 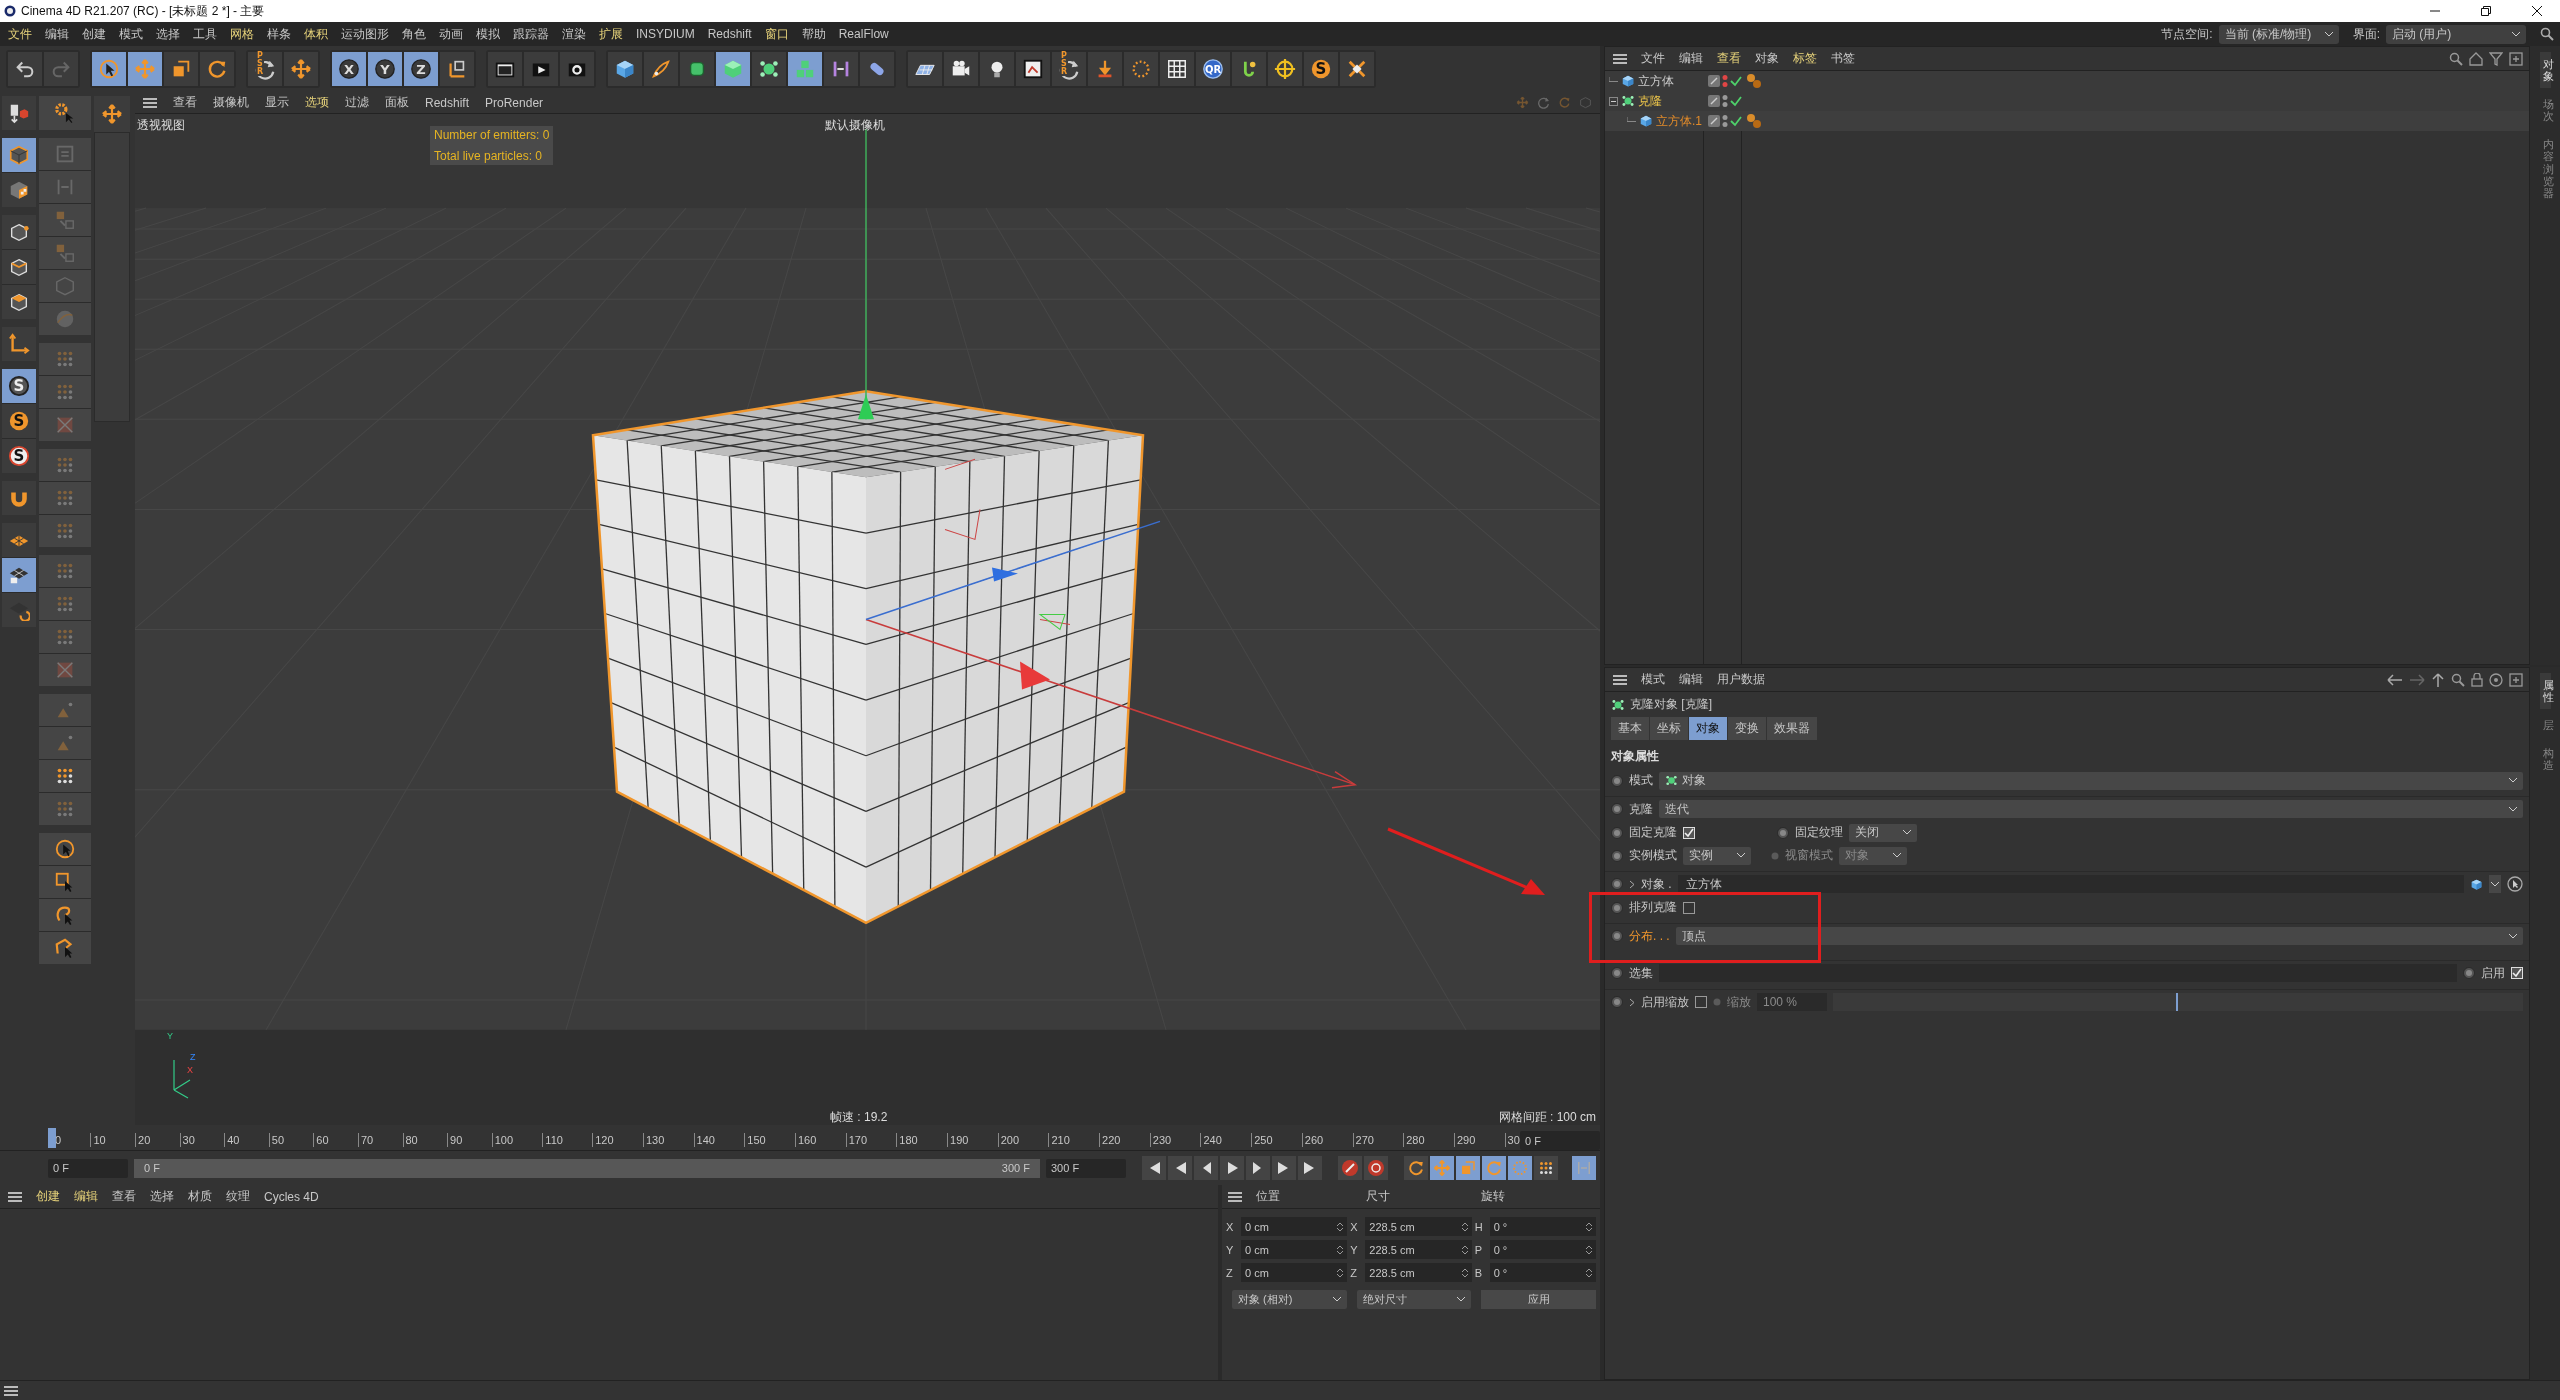 What do you see at coordinates (1883, 832) in the screenshot?
I see `dropdown: 关闭` at bounding box center [1883, 832].